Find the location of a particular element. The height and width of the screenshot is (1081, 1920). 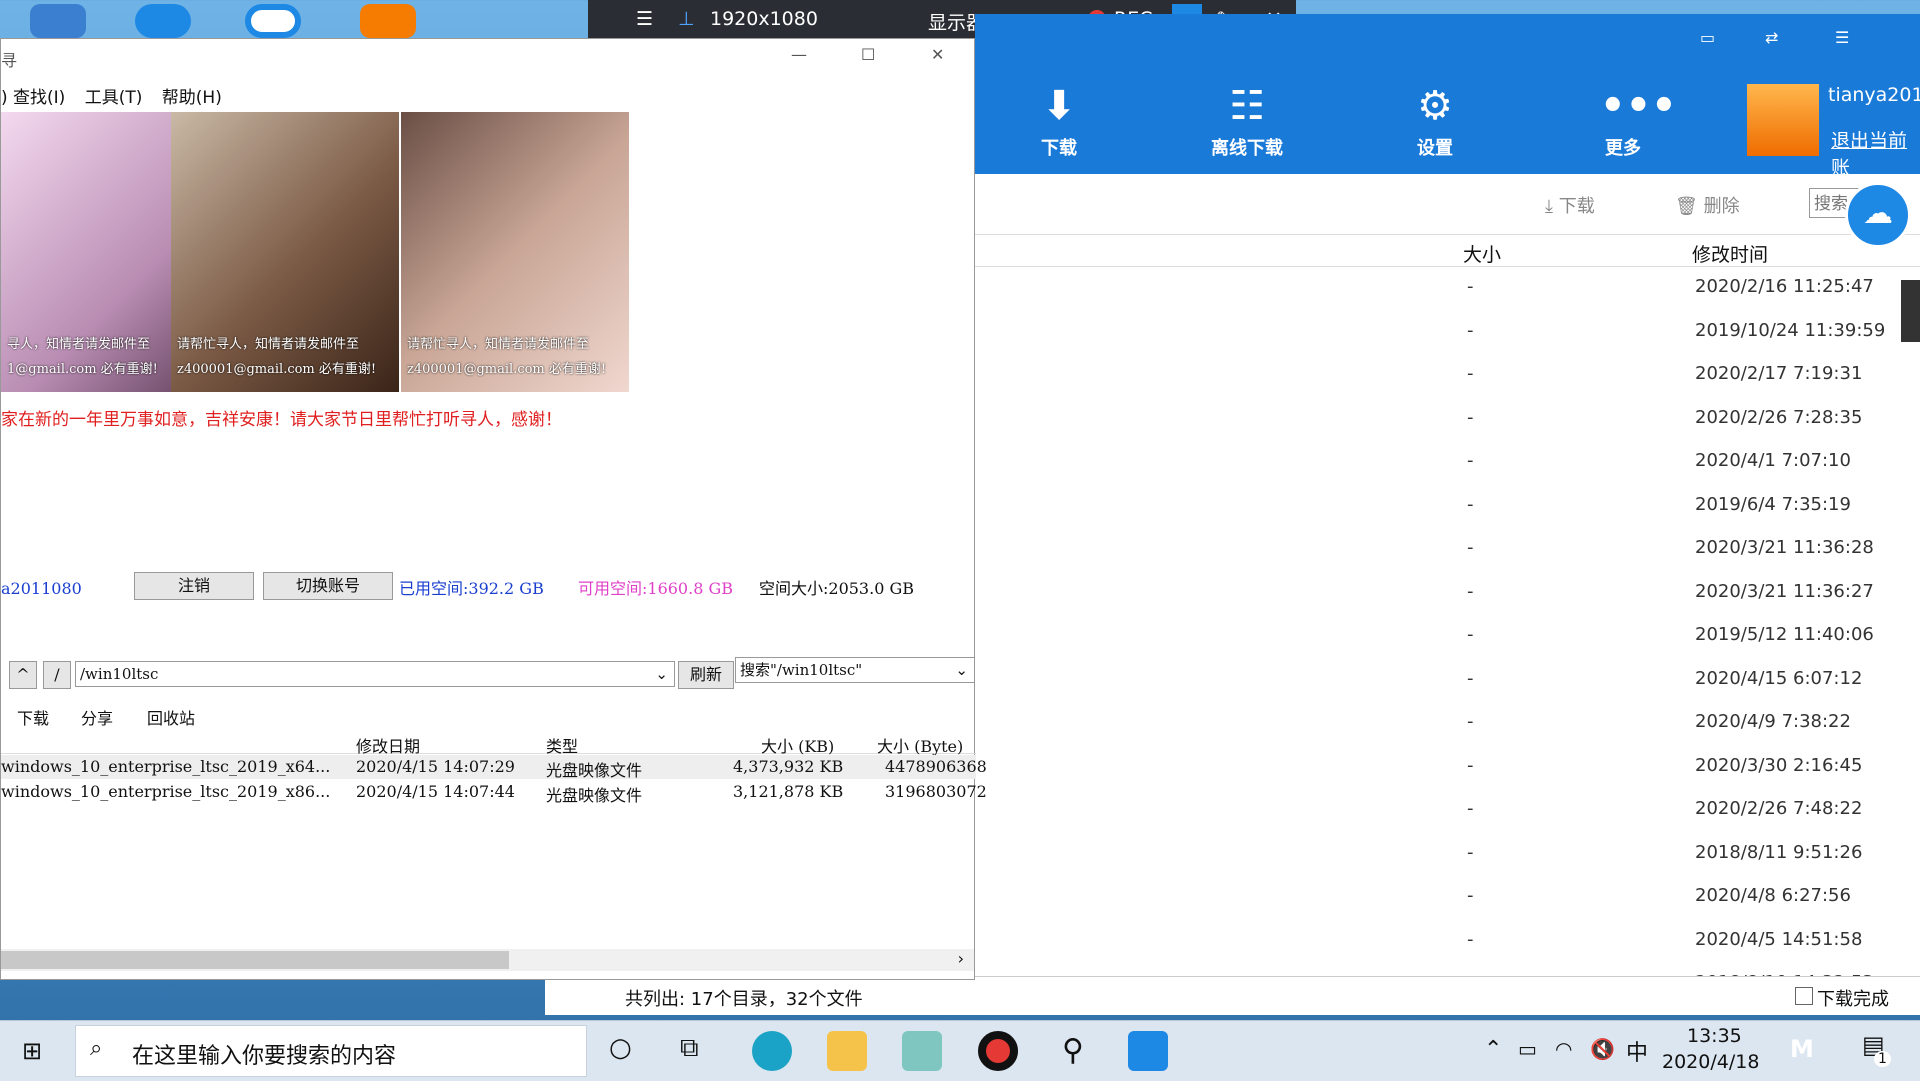

search-input: 搜索"/win10ltsc" ⌄ is located at coordinates (855, 670).